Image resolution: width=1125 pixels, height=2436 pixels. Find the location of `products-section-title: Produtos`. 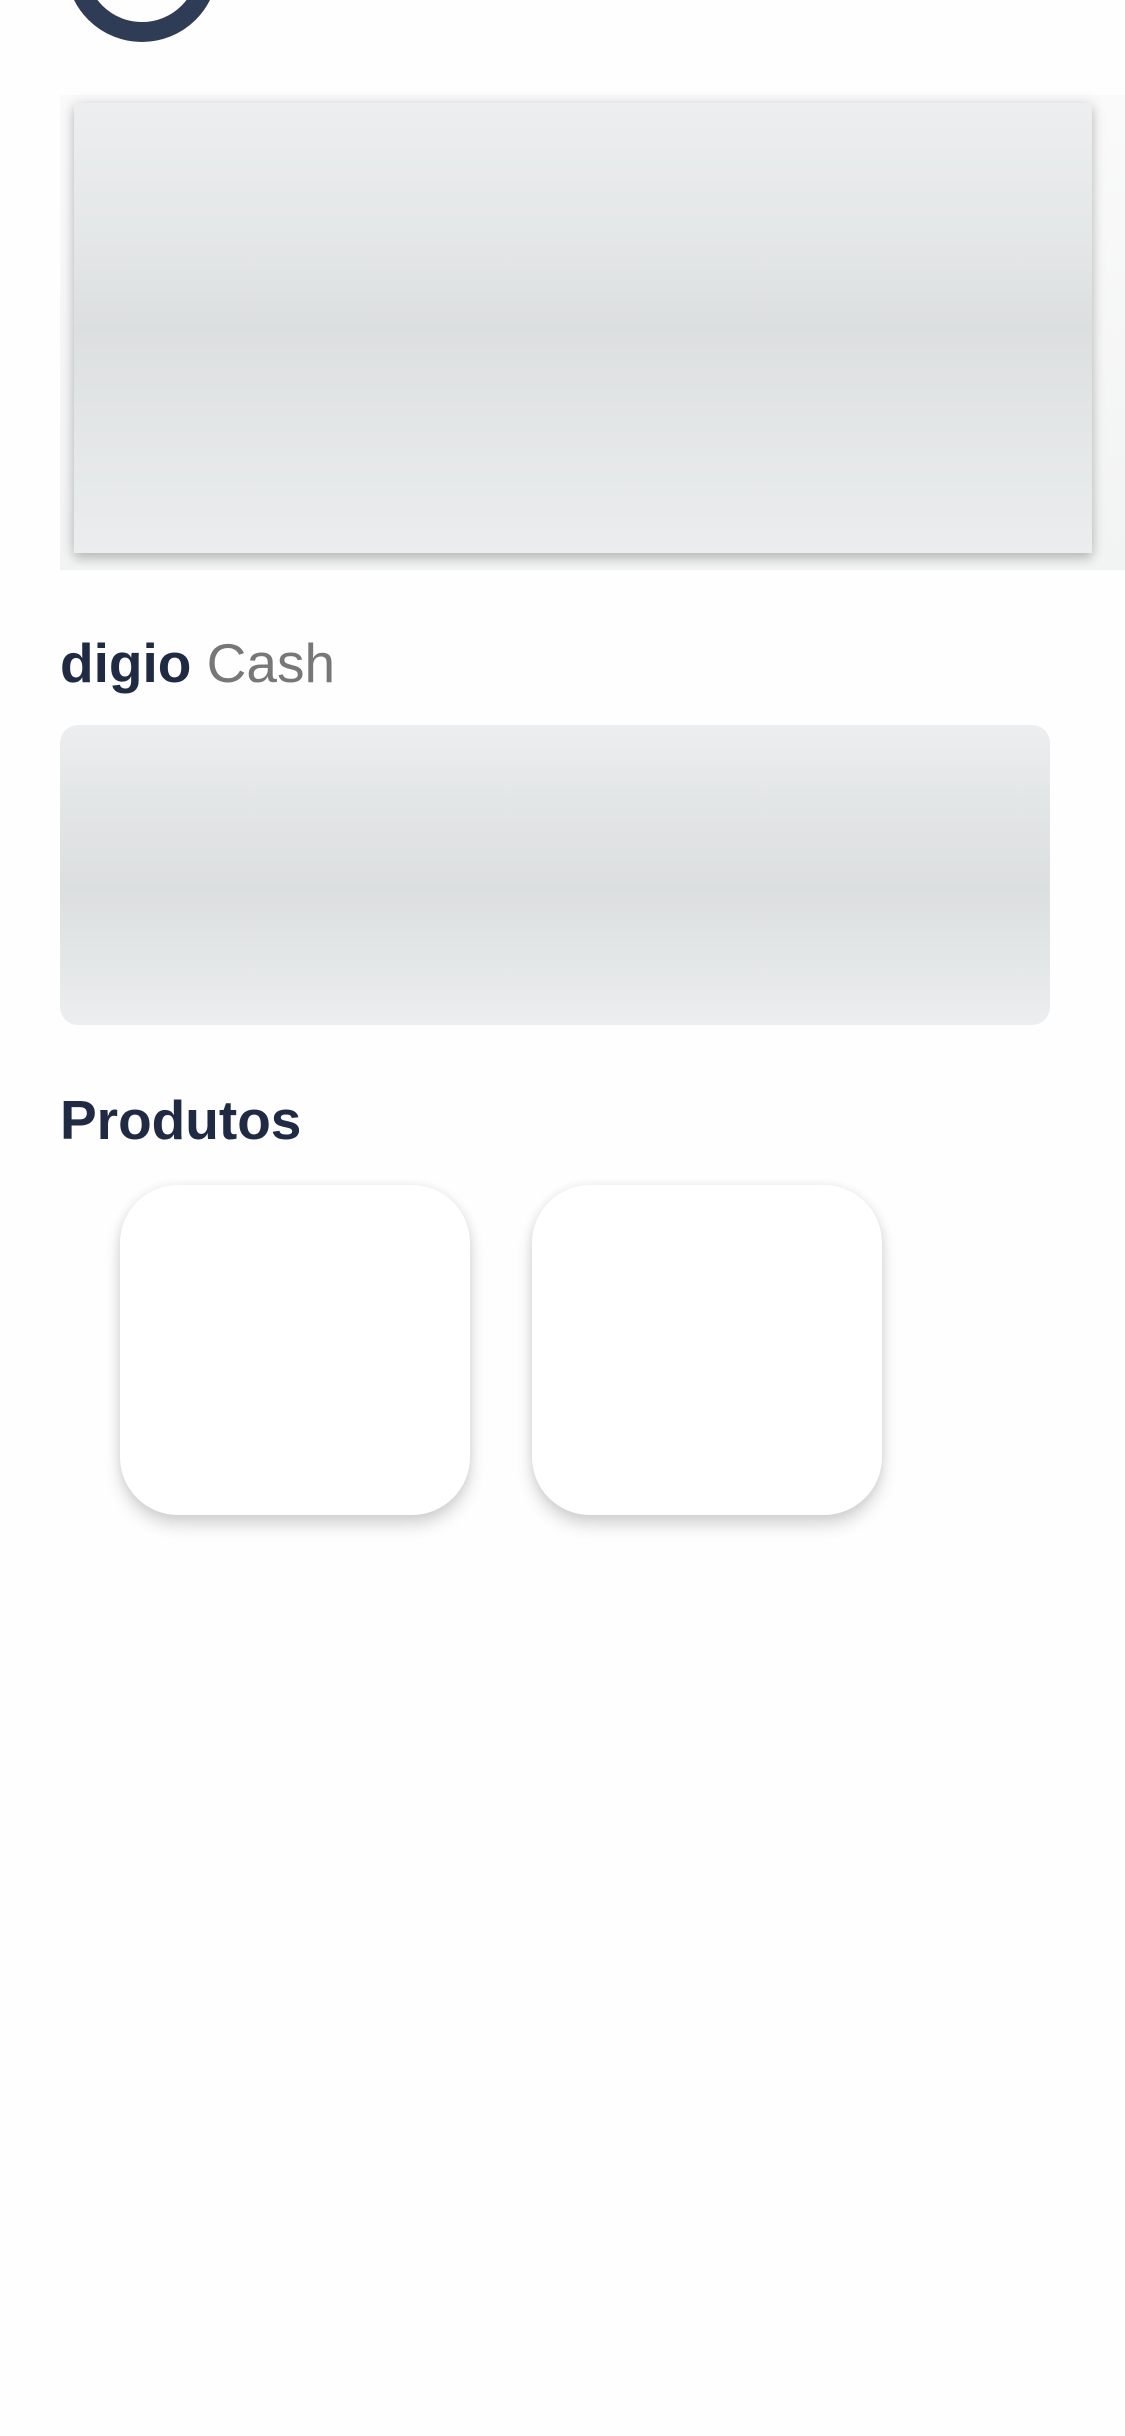

products-section-title: Produtos is located at coordinates (181, 1120).